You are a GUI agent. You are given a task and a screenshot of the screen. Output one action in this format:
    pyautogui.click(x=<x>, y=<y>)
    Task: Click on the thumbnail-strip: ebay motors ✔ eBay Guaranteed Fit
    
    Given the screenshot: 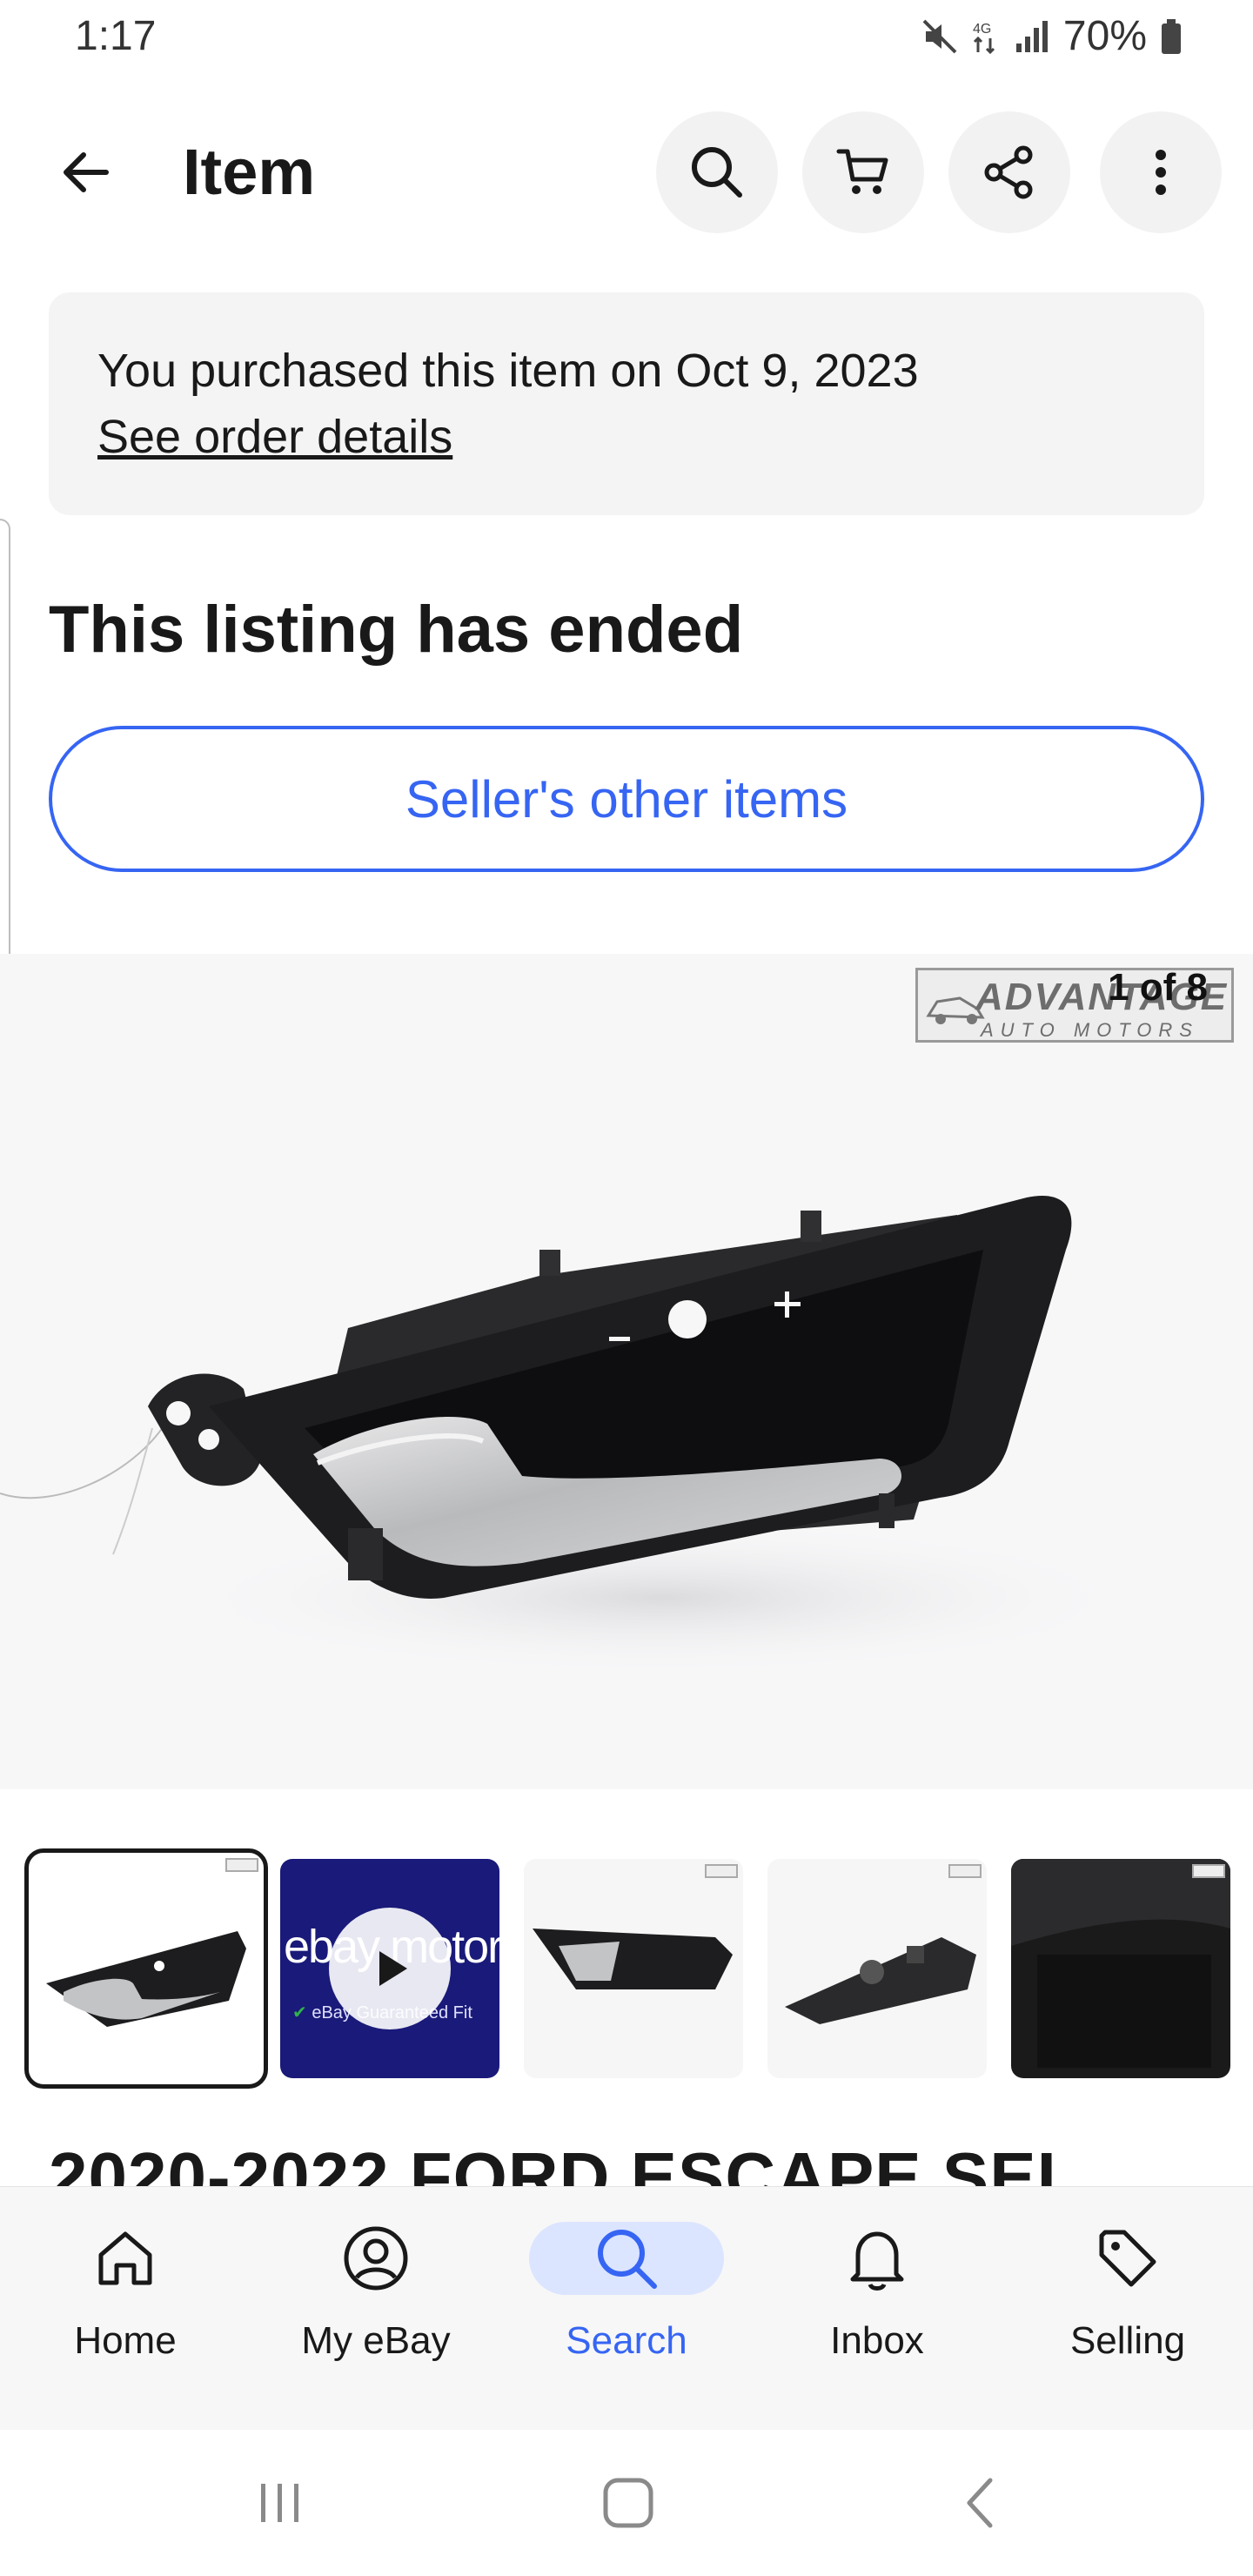 What is the action you would take?
    pyautogui.click(x=638, y=1970)
    